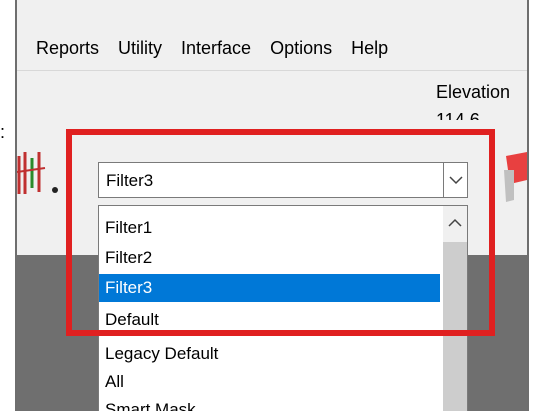 This screenshot has width=536, height=411. Describe the element at coordinates (269, 354) in the screenshot. I see `dropdown-option-legacy-default: Legacy Default` at that location.